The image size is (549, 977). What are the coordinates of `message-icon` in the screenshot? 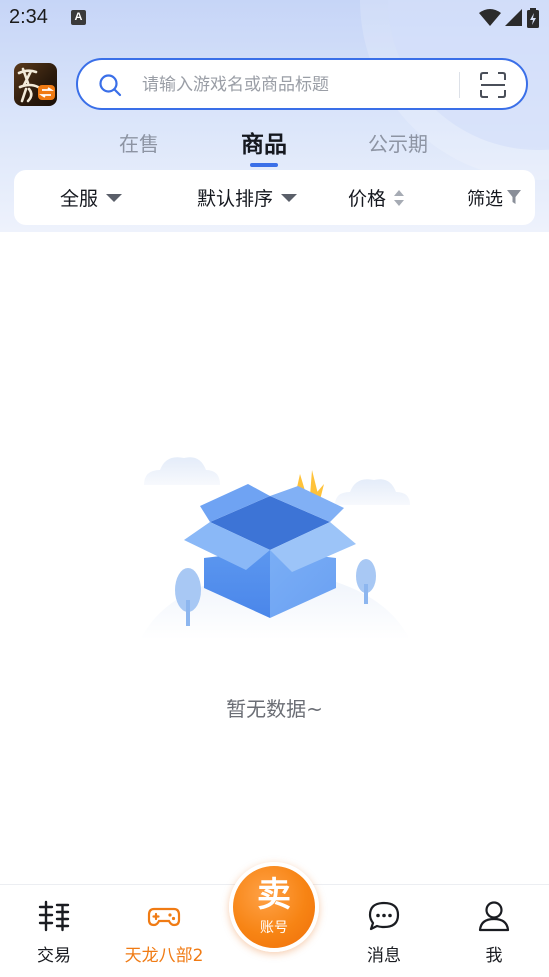 It's located at (384, 916).